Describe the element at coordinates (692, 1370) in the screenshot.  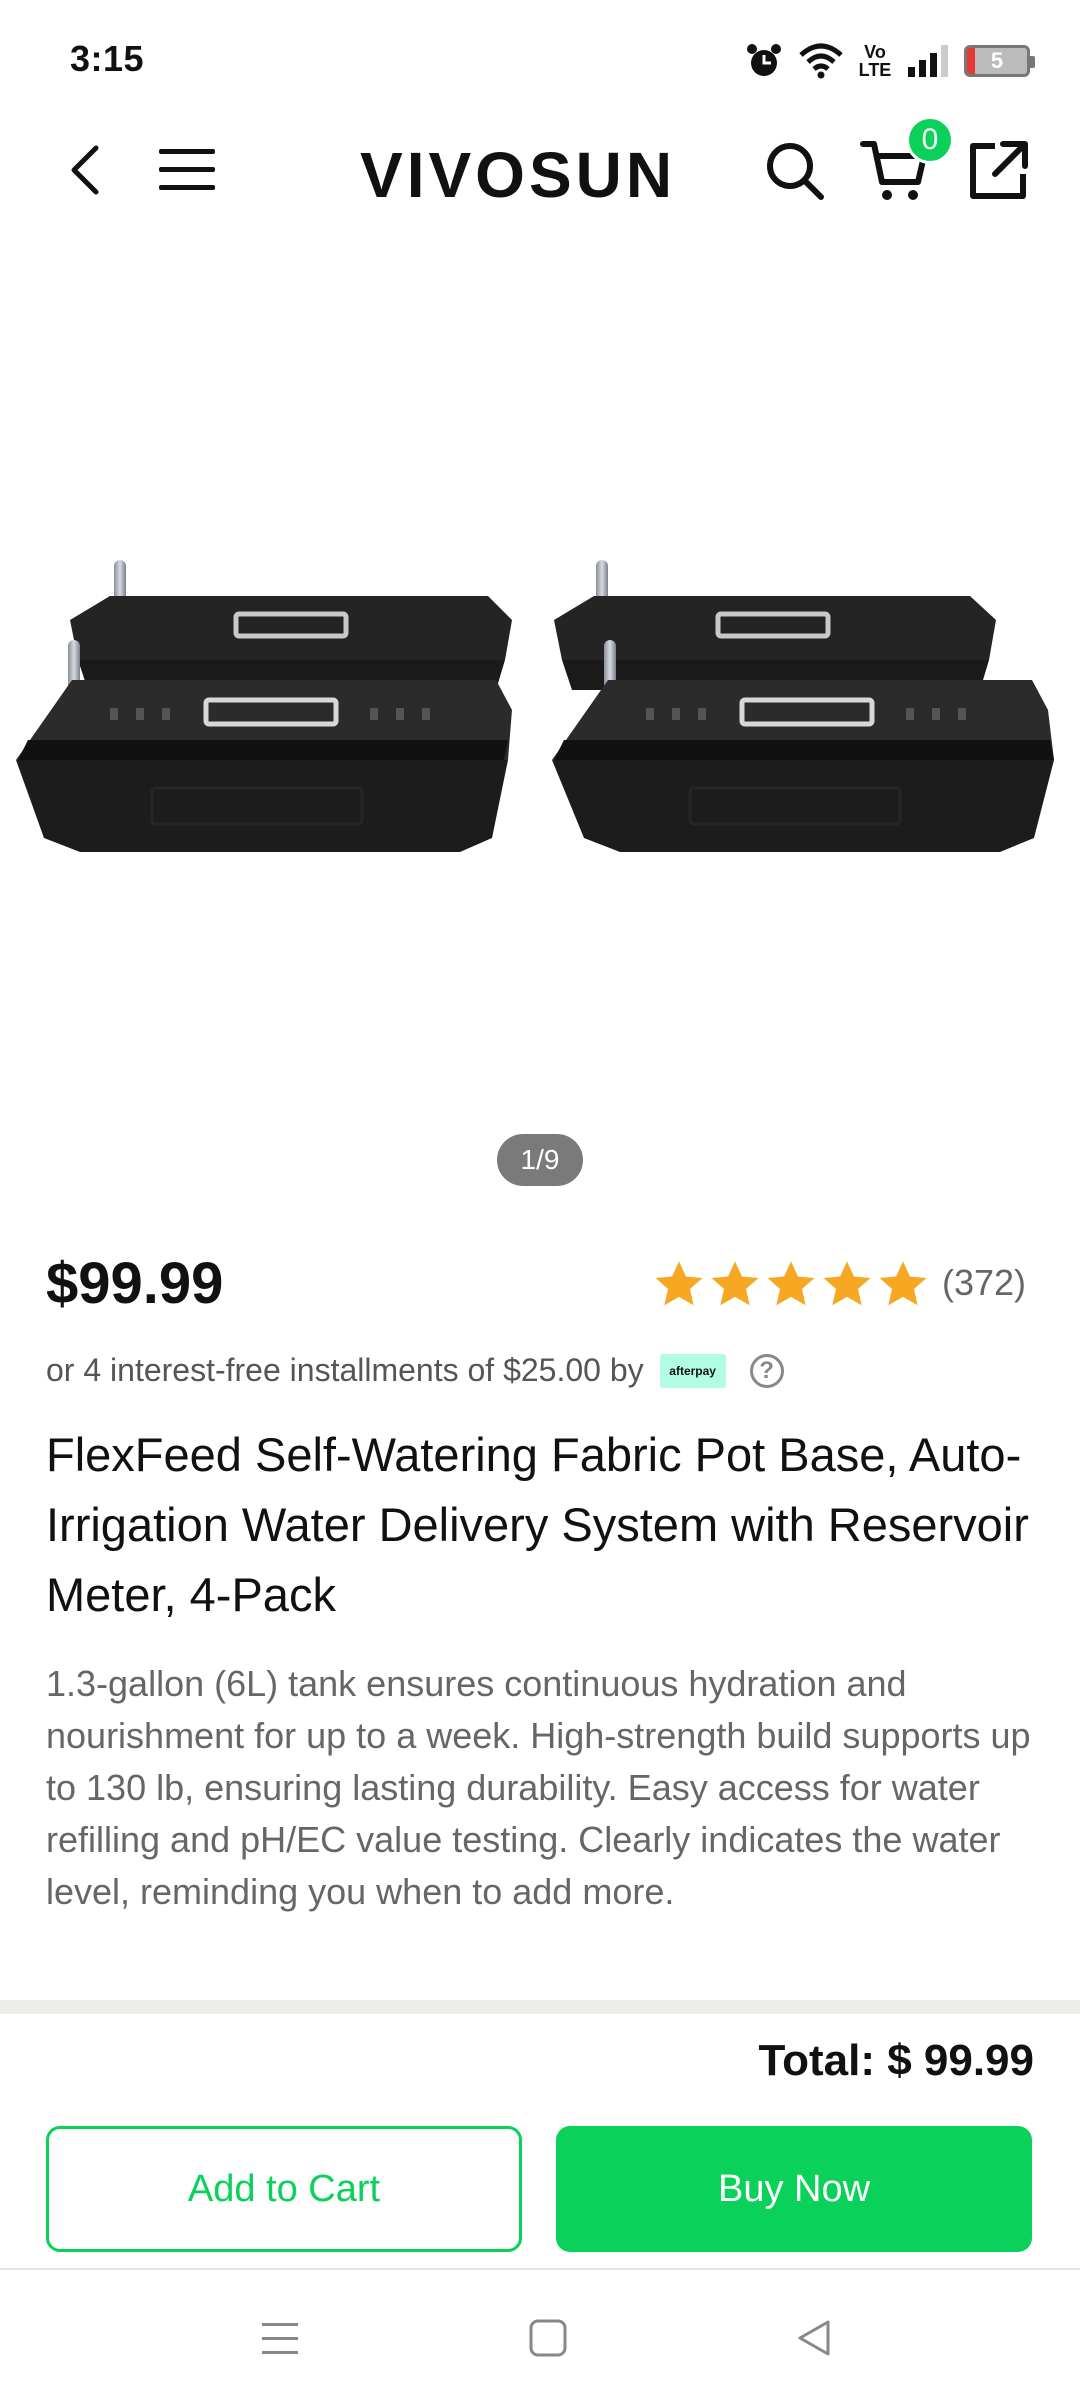
I see `afterpay-logo: afterpay` at that location.